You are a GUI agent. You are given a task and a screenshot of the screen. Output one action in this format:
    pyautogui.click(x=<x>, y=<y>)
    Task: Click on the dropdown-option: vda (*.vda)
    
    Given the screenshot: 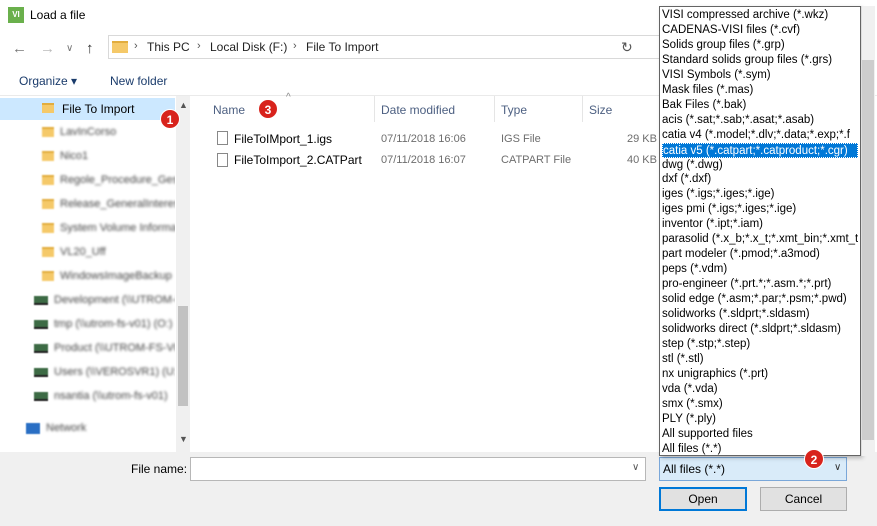 What is the action you would take?
    pyautogui.click(x=760, y=389)
    